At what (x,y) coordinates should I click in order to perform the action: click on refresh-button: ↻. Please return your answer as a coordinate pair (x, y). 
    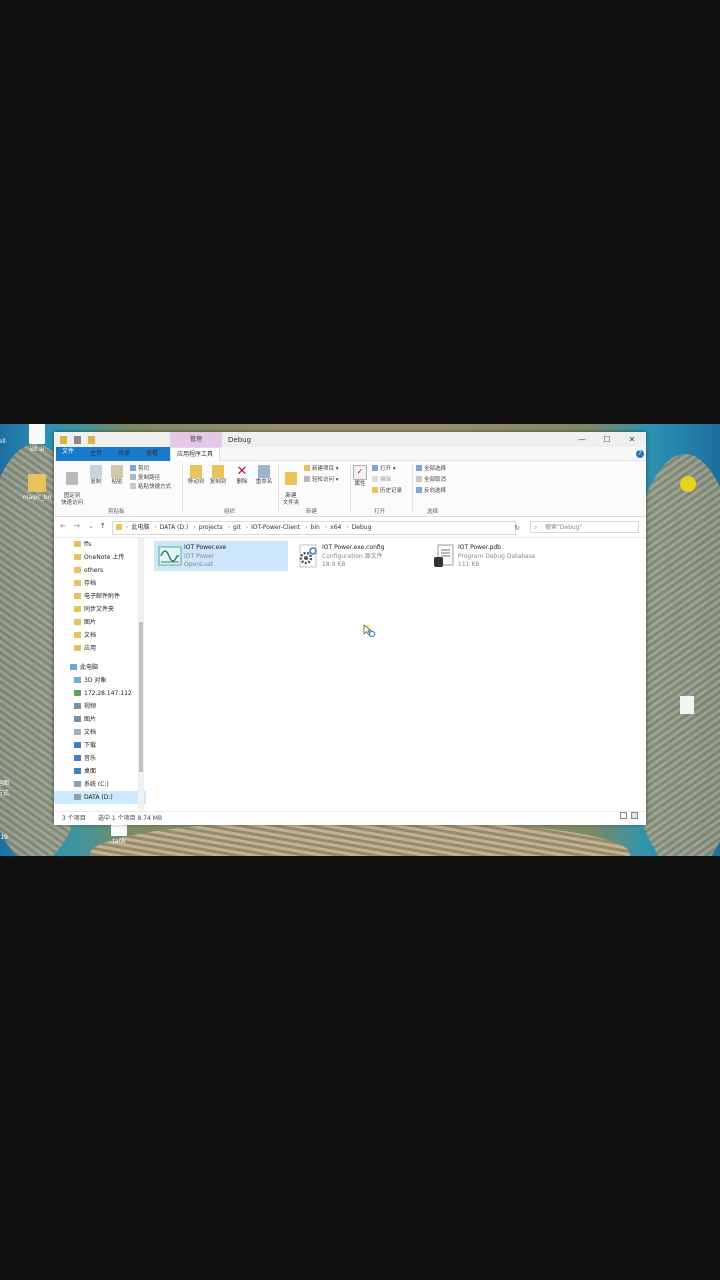
    Looking at the image, I should click on (517, 528).